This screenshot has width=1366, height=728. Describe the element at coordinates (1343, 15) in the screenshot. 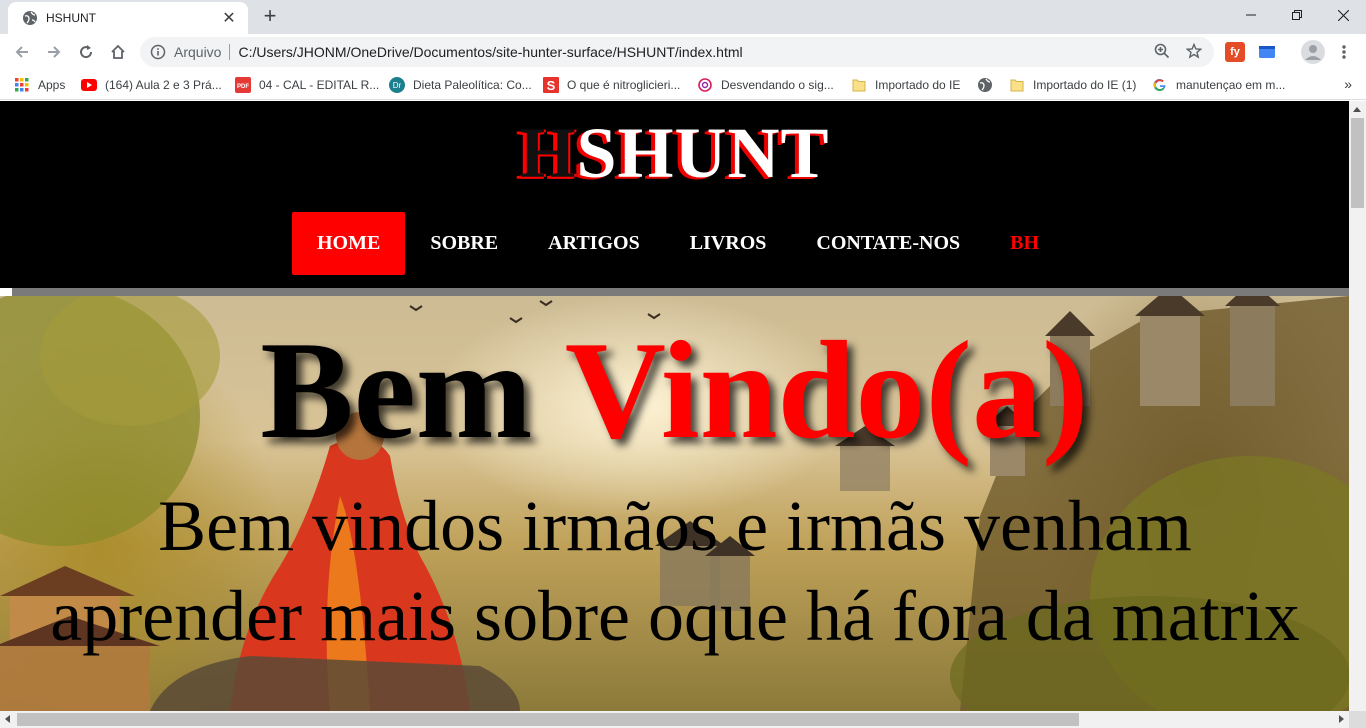

I see `close-window-button` at that location.